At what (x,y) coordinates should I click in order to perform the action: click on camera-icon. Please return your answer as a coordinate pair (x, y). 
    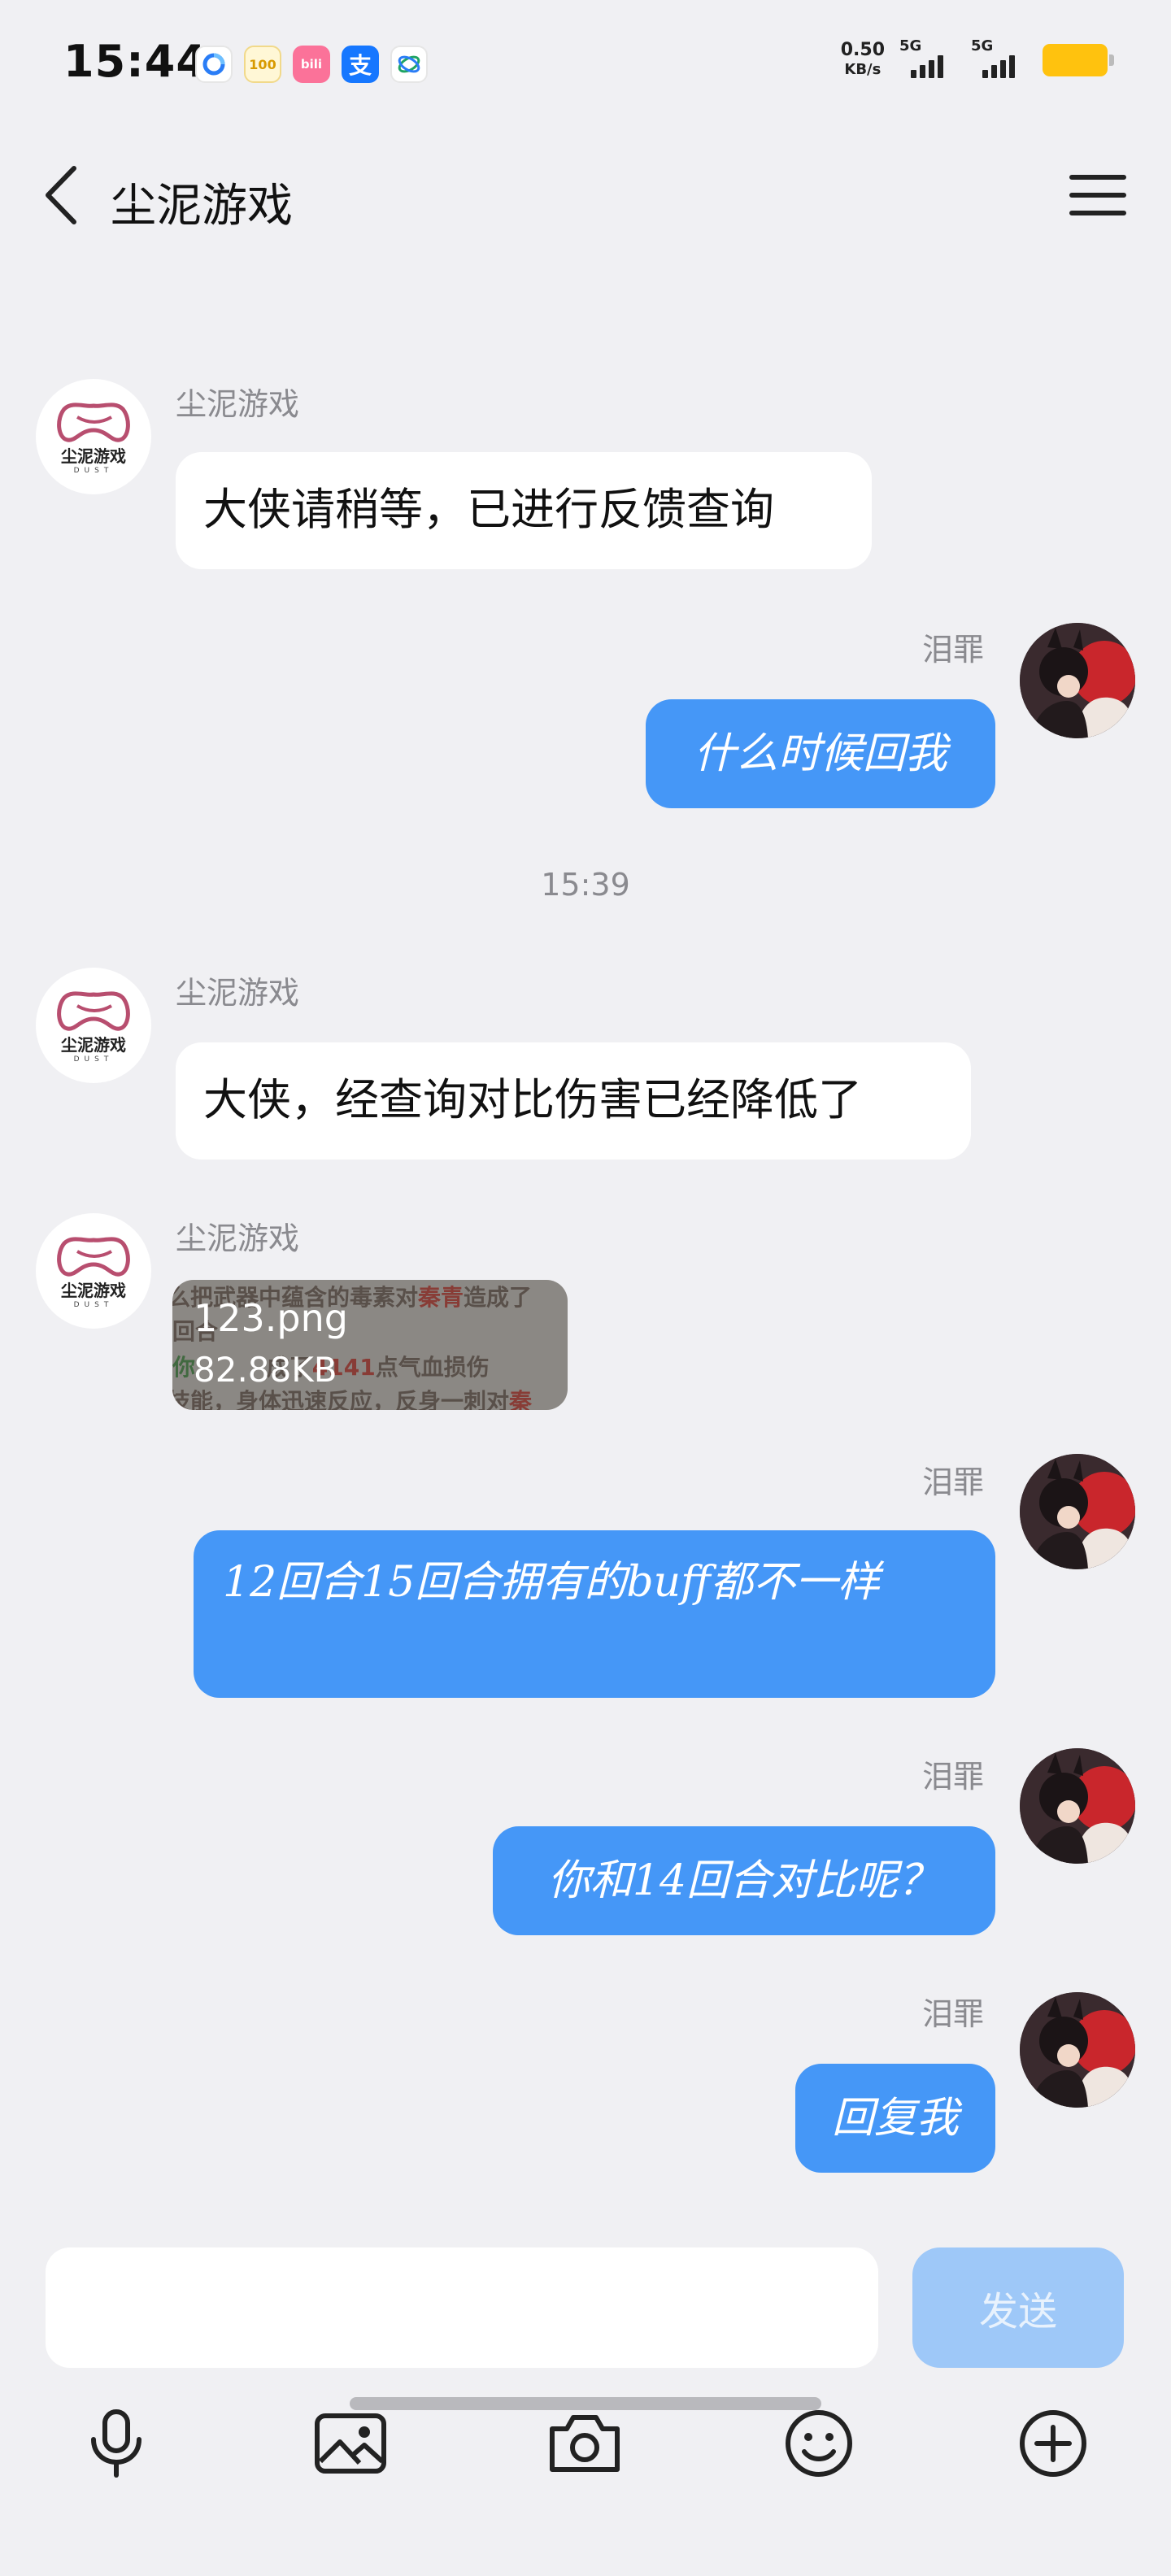
    Looking at the image, I should click on (585, 2443).